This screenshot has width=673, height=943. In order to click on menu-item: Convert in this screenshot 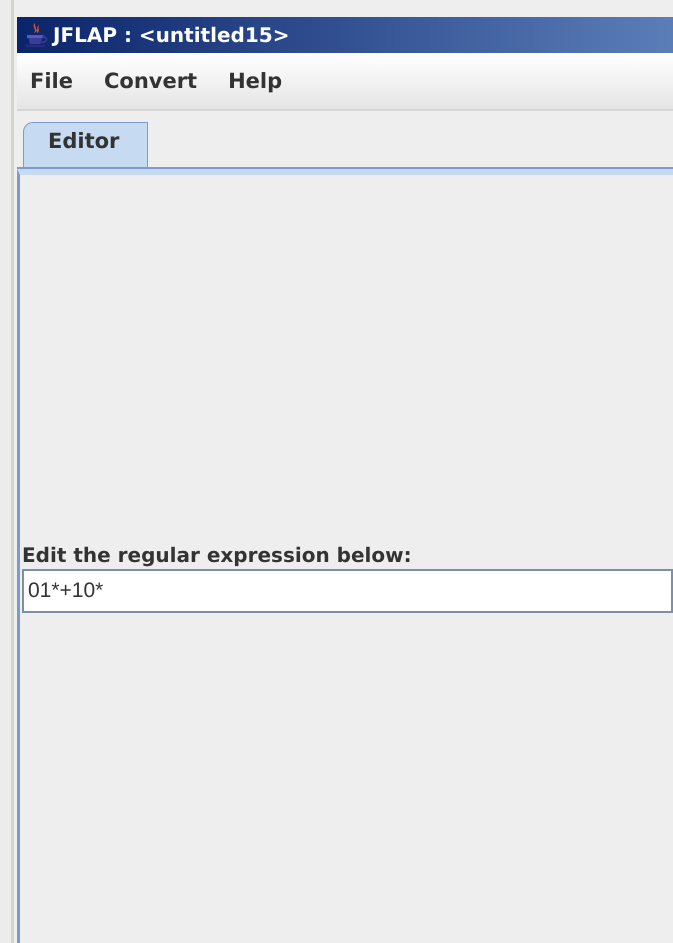, I will do `click(151, 81)`.